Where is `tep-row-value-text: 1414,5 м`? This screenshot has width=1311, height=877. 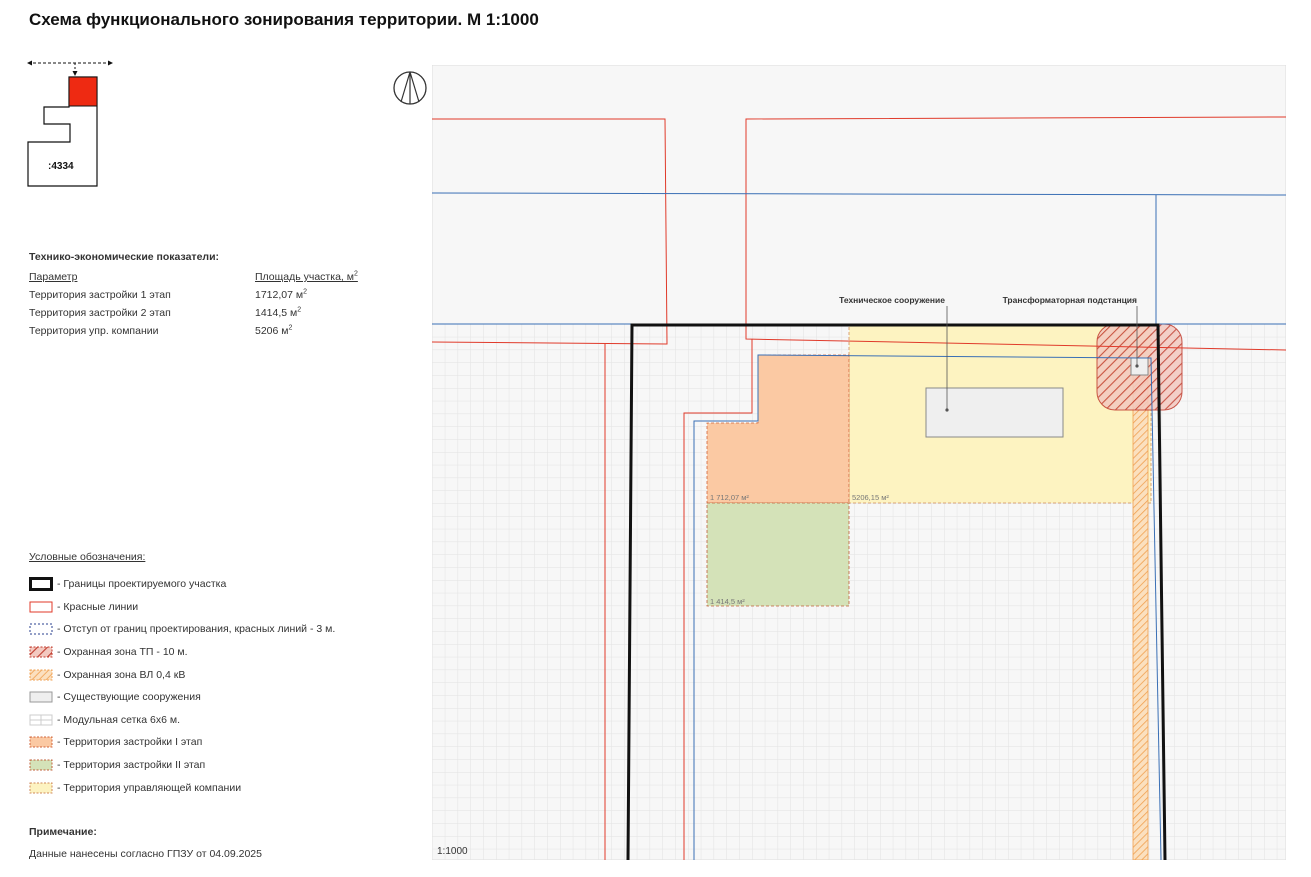 tep-row-value-text: 1414,5 м is located at coordinates (276, 313).